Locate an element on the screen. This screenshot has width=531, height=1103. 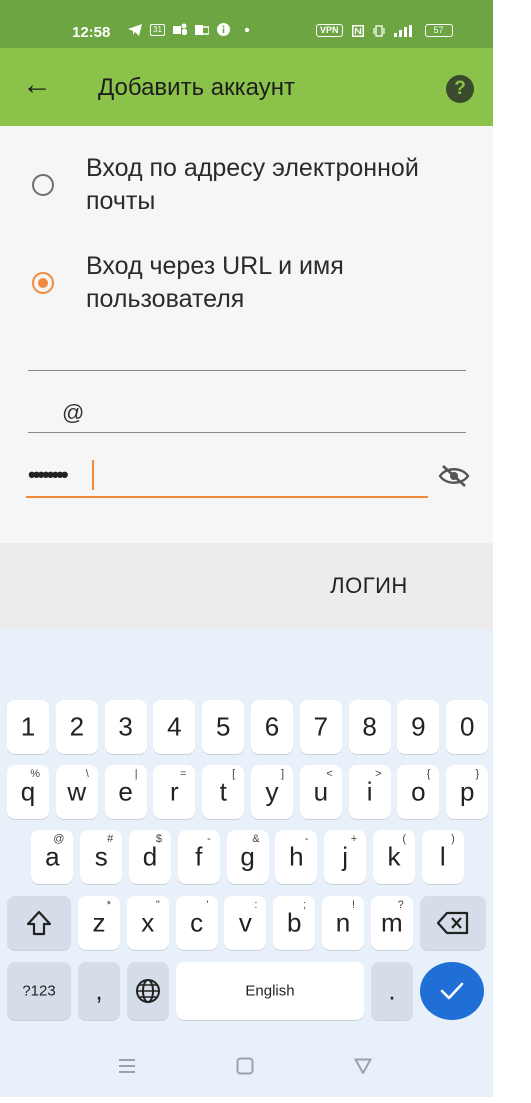
nfc-icon is located at coordinates (357, 30).